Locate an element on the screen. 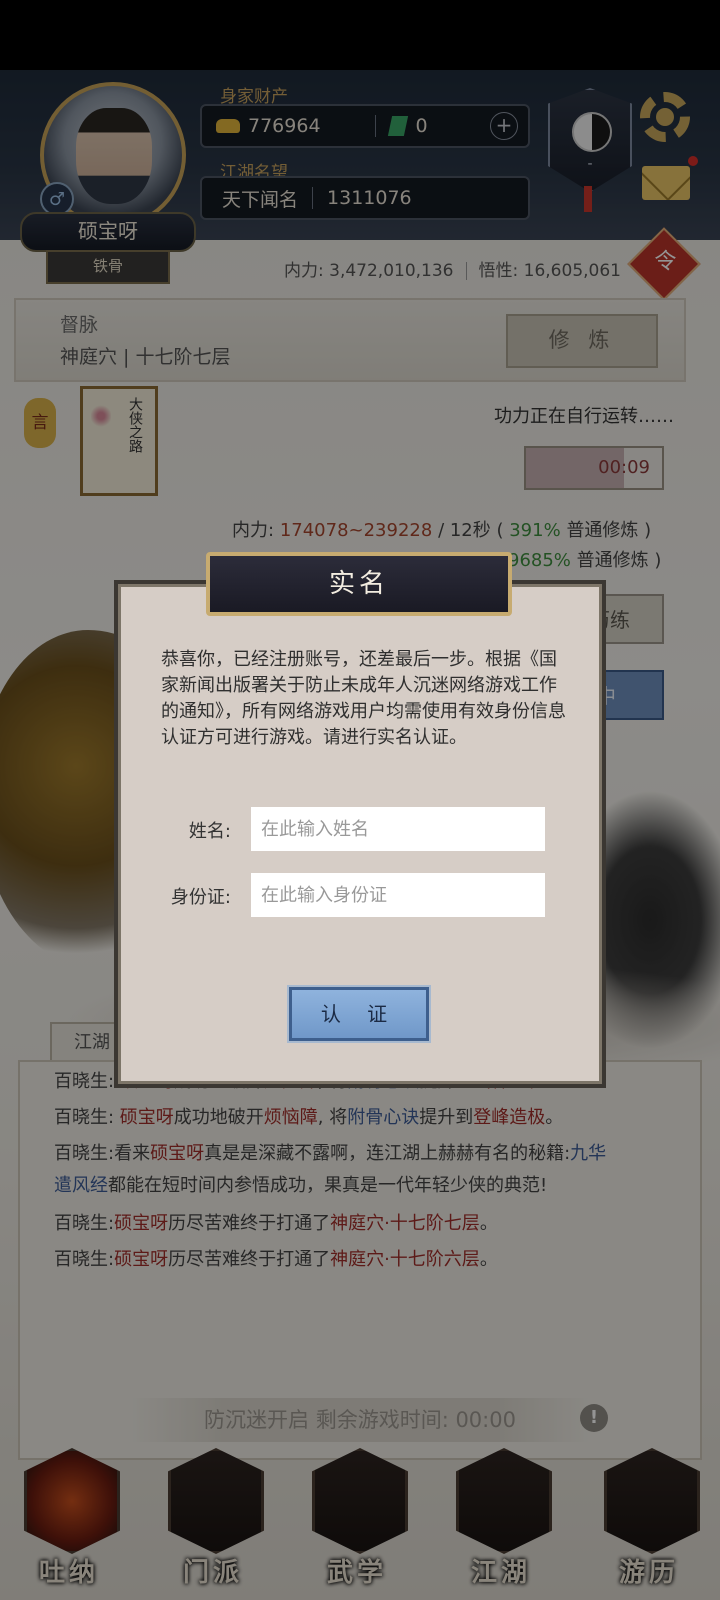  dialog-title: 实名 is located at coordinates (359, 584).